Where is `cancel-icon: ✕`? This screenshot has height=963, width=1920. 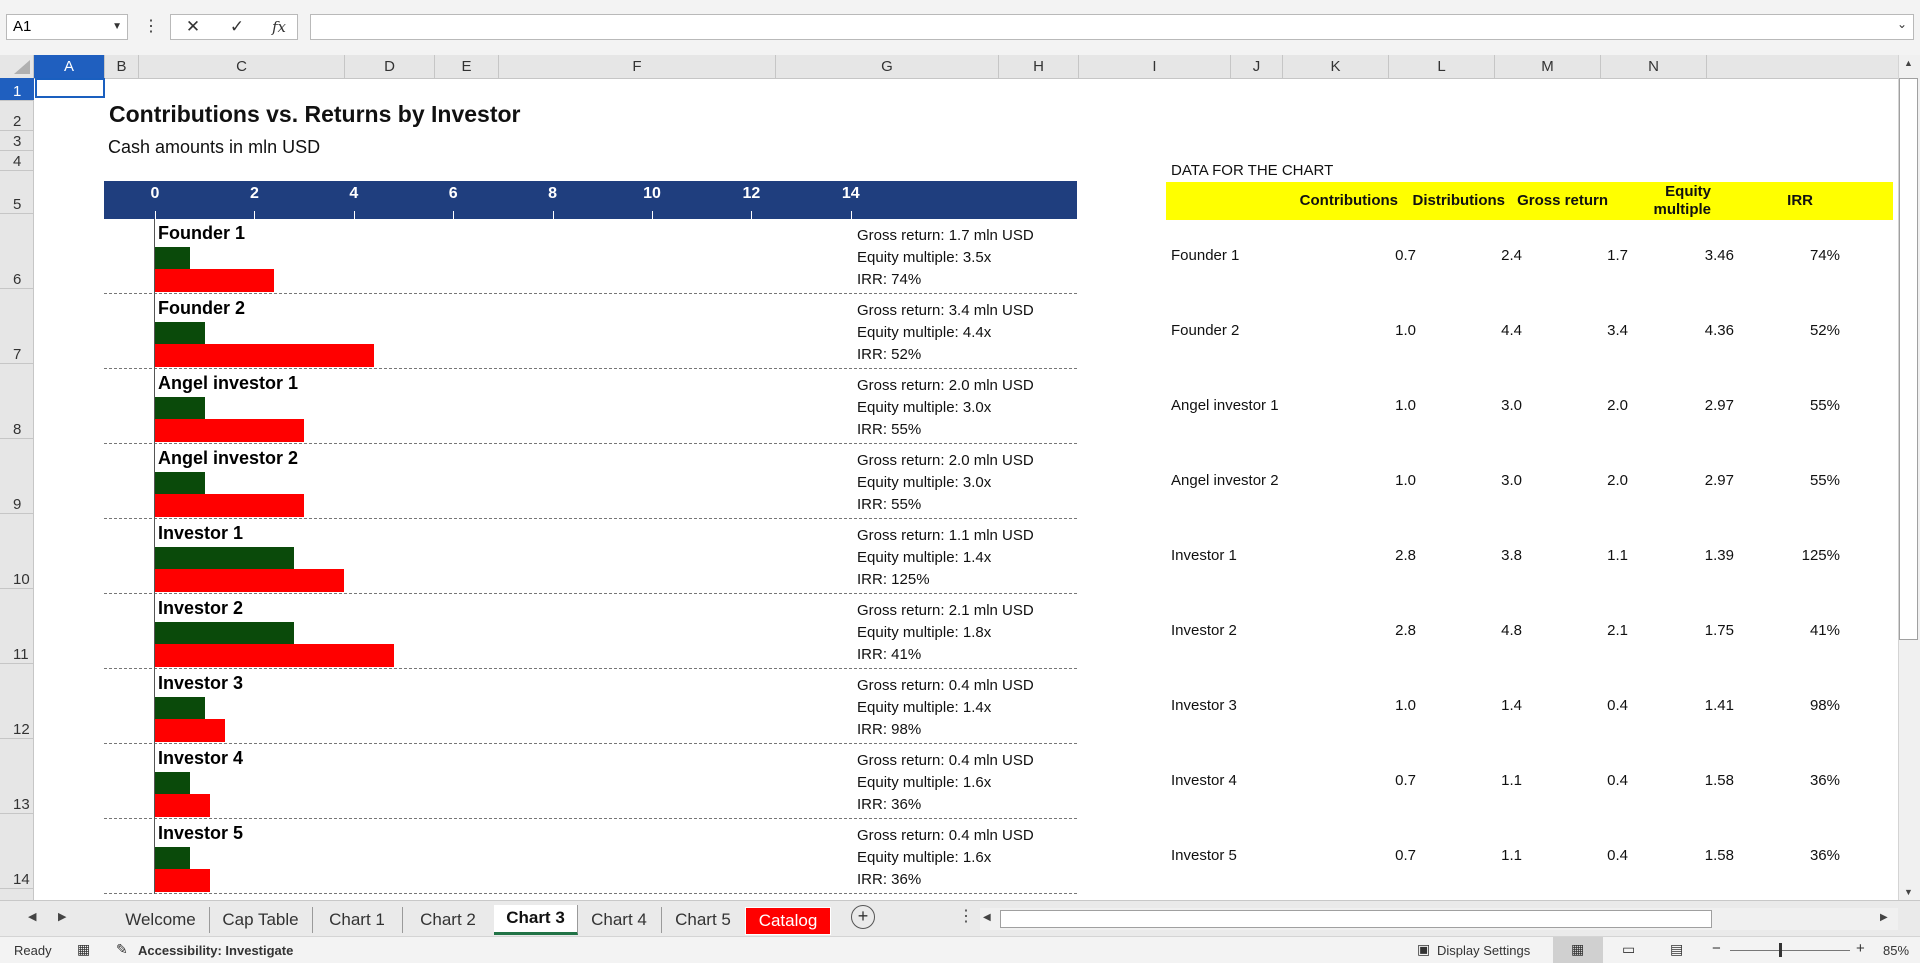 cancel-icon: ✕ is located at coordinates (193, 27).